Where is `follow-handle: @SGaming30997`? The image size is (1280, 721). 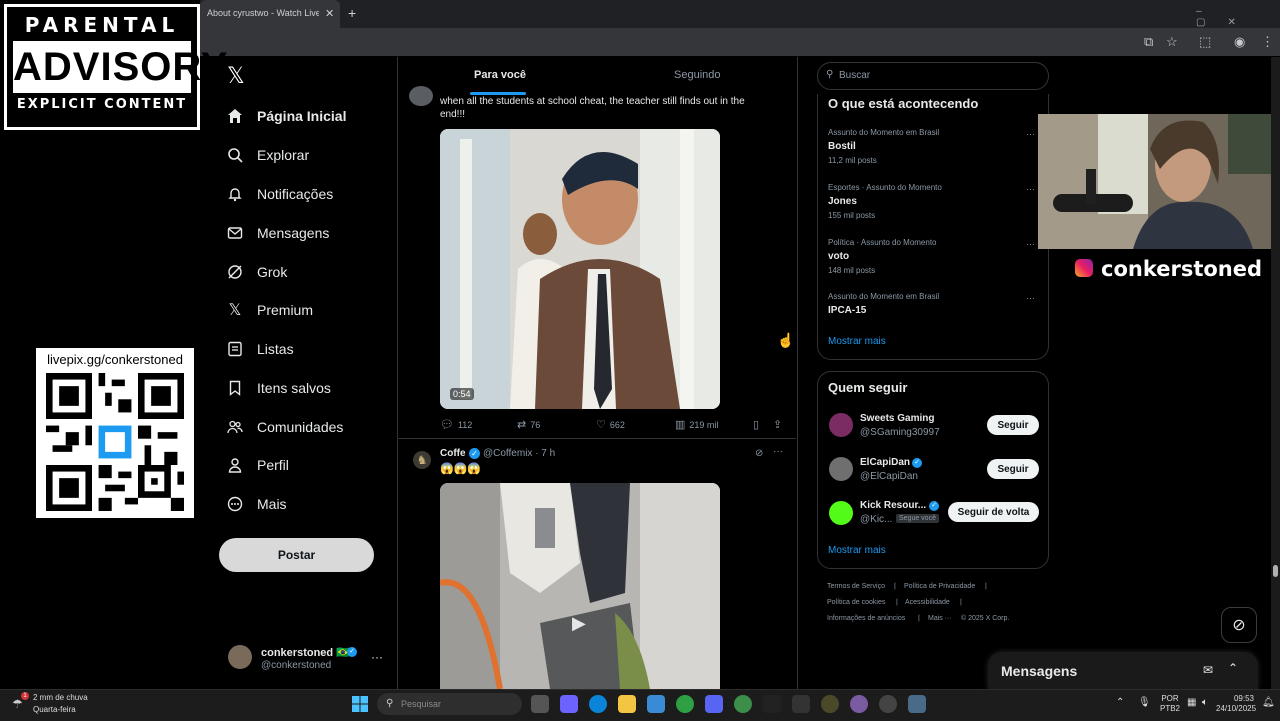 follow-handle: @SGaming30997 is located at coordinates (900, 432).